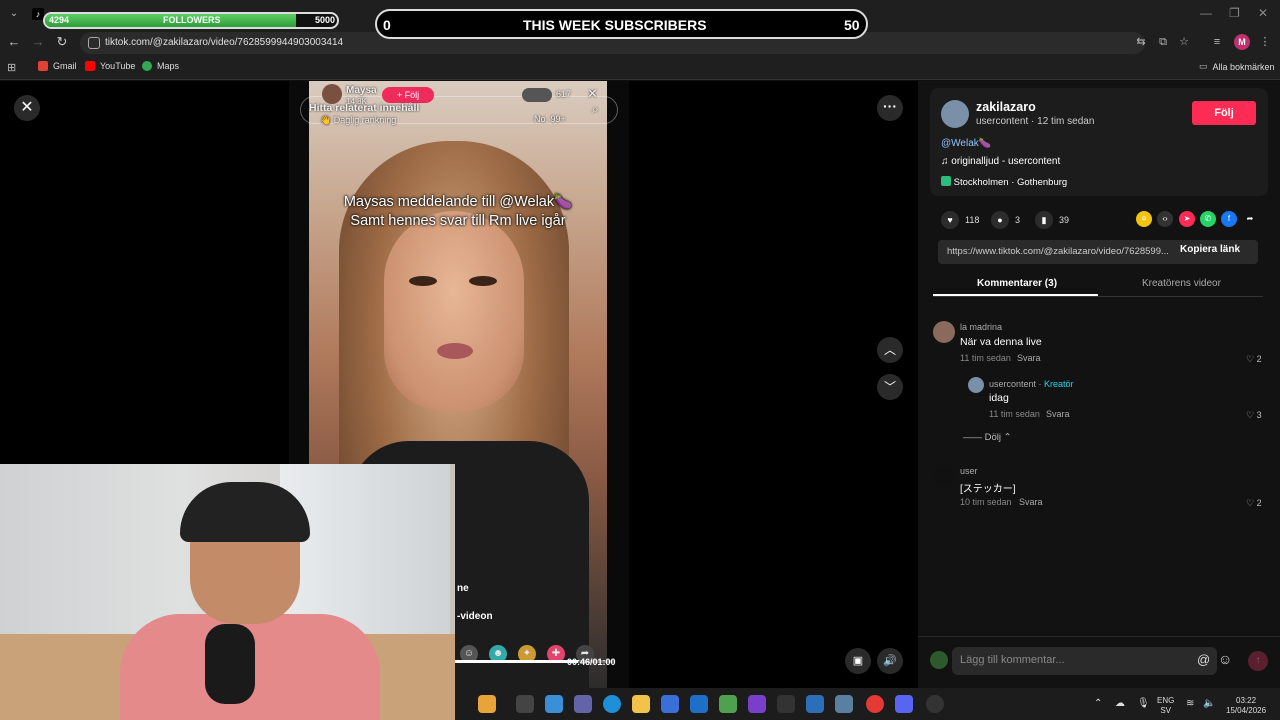 Image resolution: width=1280 pixels, height=720 pixels. Describe the element at coordinates (875, 704) in the screenshot. I see `chrome-icon` at that location.